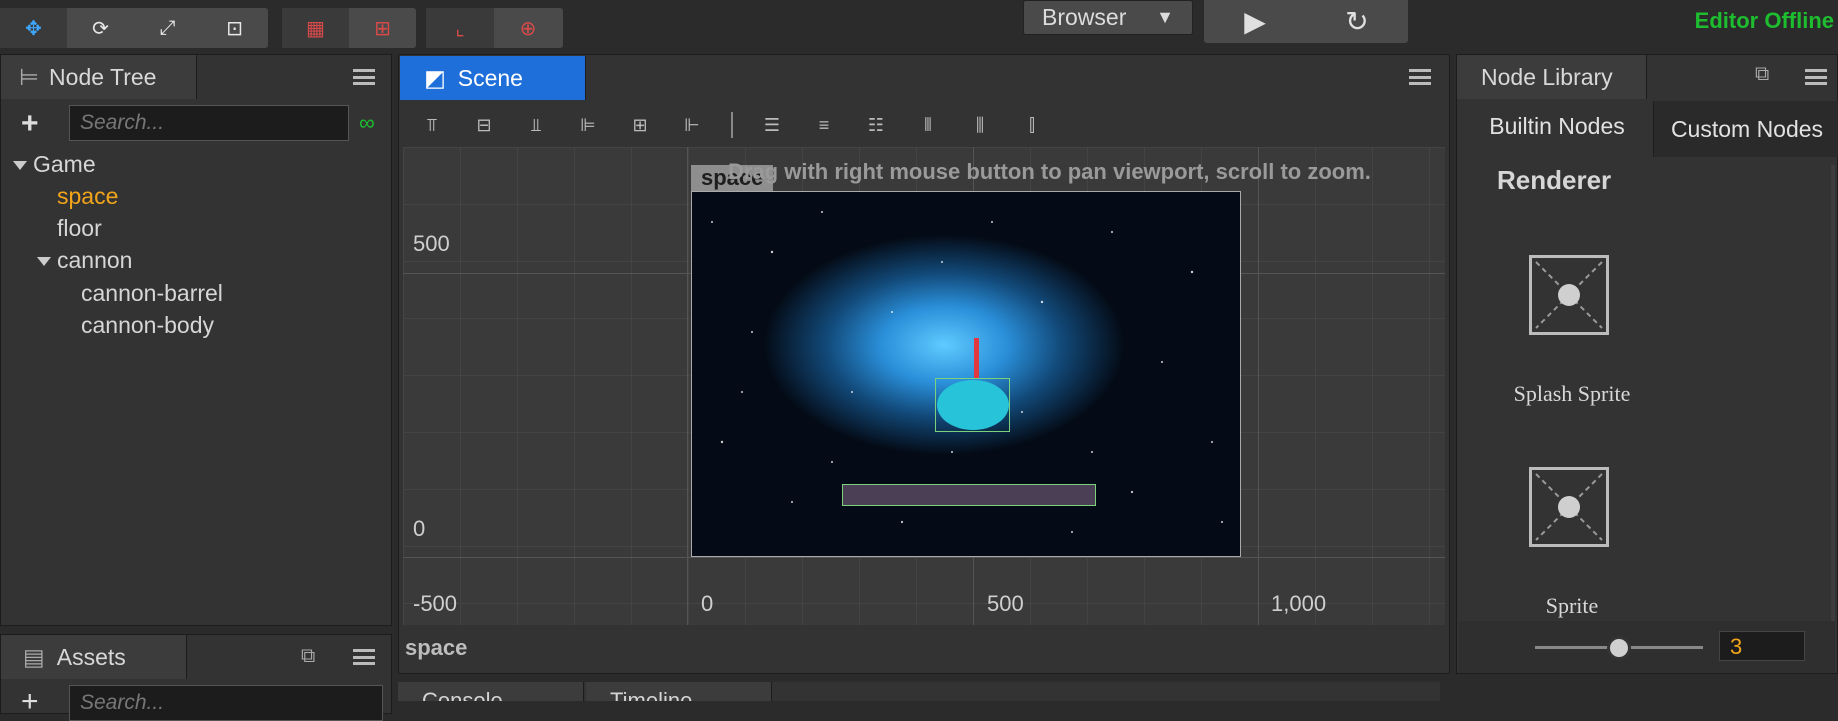 The image size is (1838, 721). I want to click on distribute-vcenter-icon: ≡, so click(824, 125).